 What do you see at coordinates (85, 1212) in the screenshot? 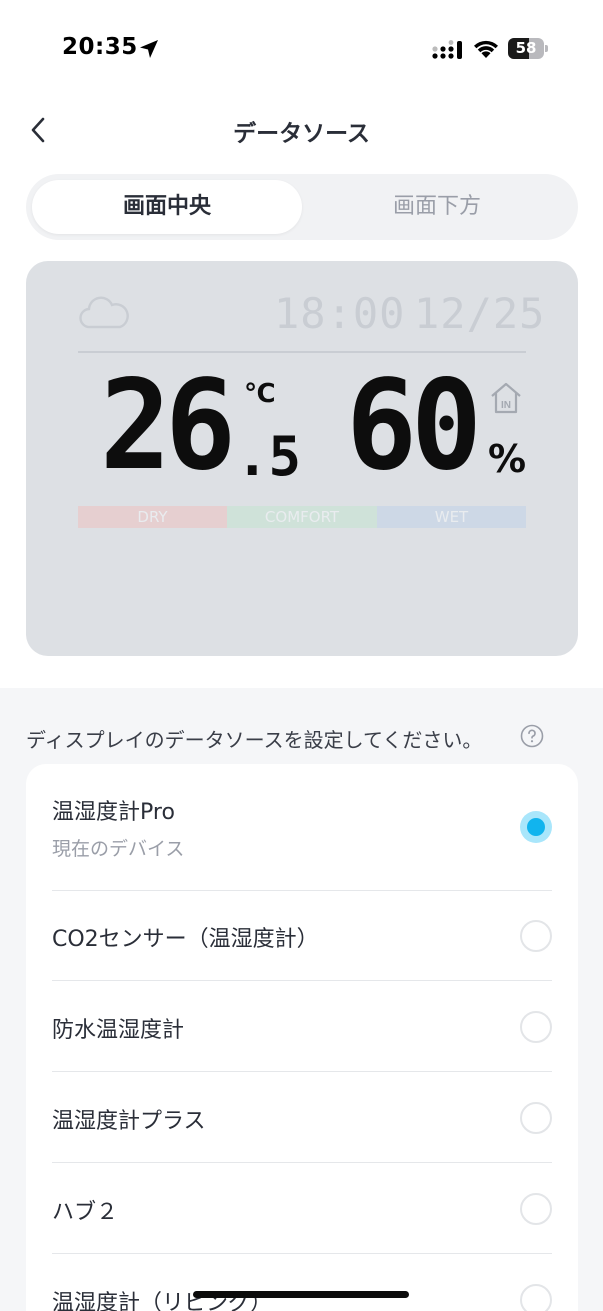
I see `source-title: ハブ２` at bounding box center [85, 1212].